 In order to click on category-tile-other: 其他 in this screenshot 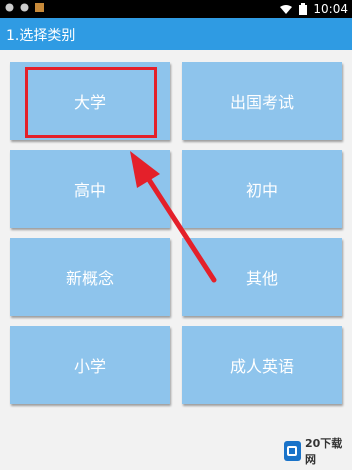, I will do `click(262, 277)`.